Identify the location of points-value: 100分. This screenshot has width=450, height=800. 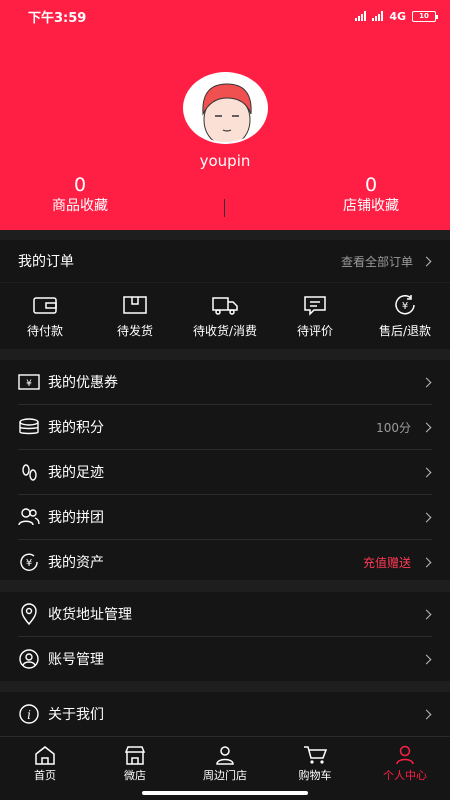
(393, 427).